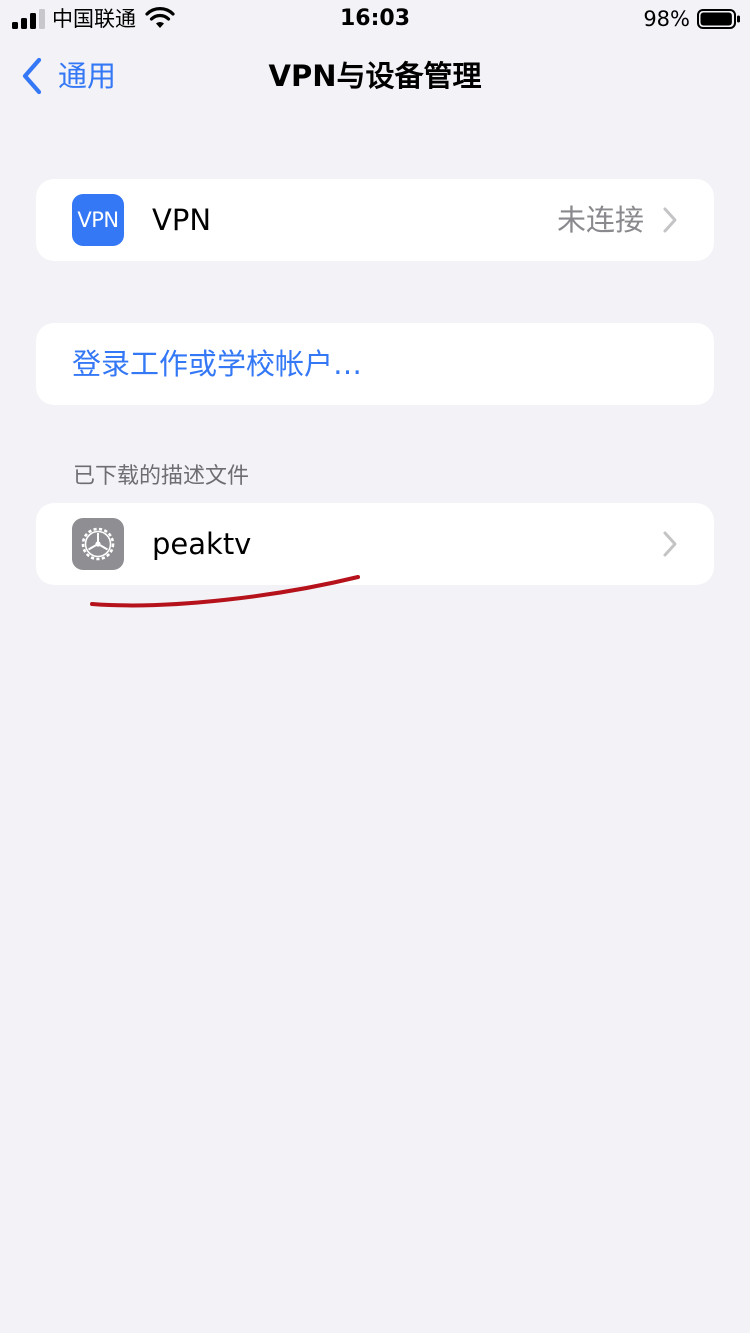 This screenshot has height=1333, width=750. I want to click on navigation-bar: 通用 VPN与设备管理, so click(375, 76).